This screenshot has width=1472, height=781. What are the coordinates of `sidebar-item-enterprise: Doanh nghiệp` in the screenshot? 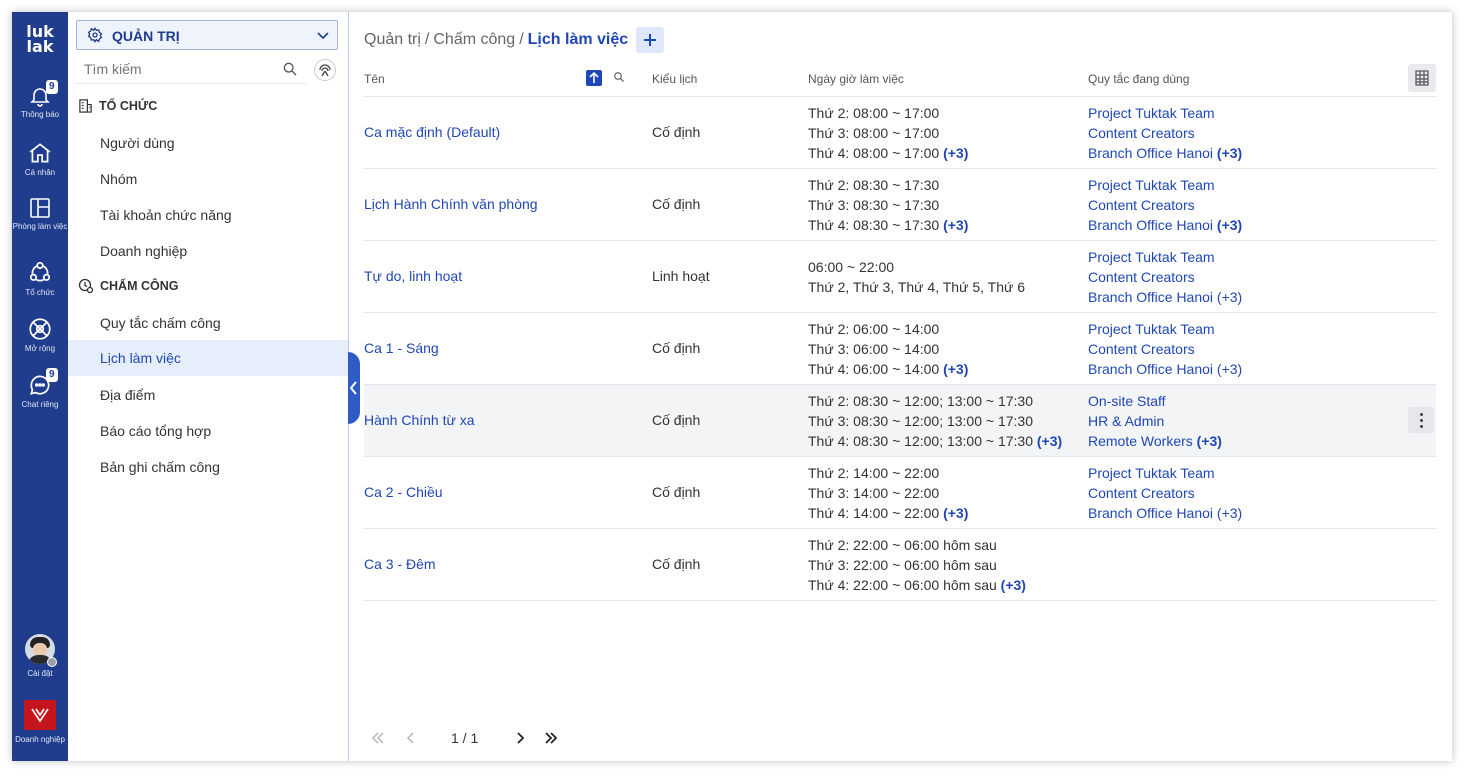 It's located at (208, 251).